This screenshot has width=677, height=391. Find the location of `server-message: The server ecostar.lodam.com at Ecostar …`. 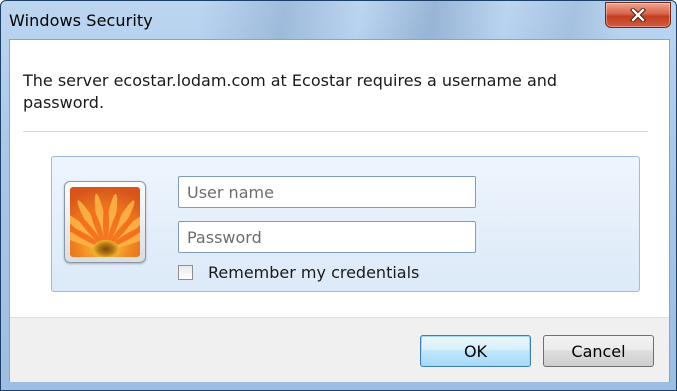

server-message: The server ecostar.lodam.com at Ecostar … is located at coordinates (290, 91).